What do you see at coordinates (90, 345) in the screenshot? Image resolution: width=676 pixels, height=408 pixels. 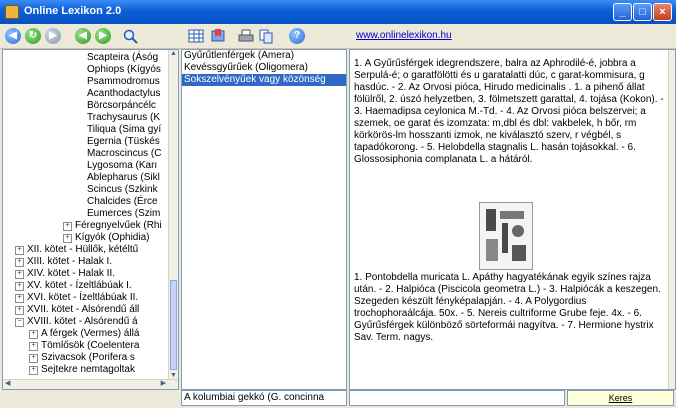 I see `tree-node-label: Tömlősök (Coelentera` at bounding box center [90, 345].